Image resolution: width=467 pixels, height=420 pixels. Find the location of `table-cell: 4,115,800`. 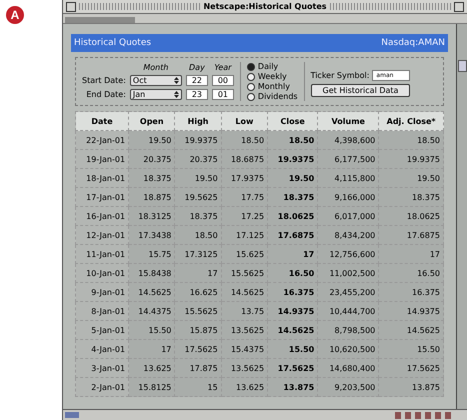

table-cell: 4,115,800 is located at coordinates (348, 178).